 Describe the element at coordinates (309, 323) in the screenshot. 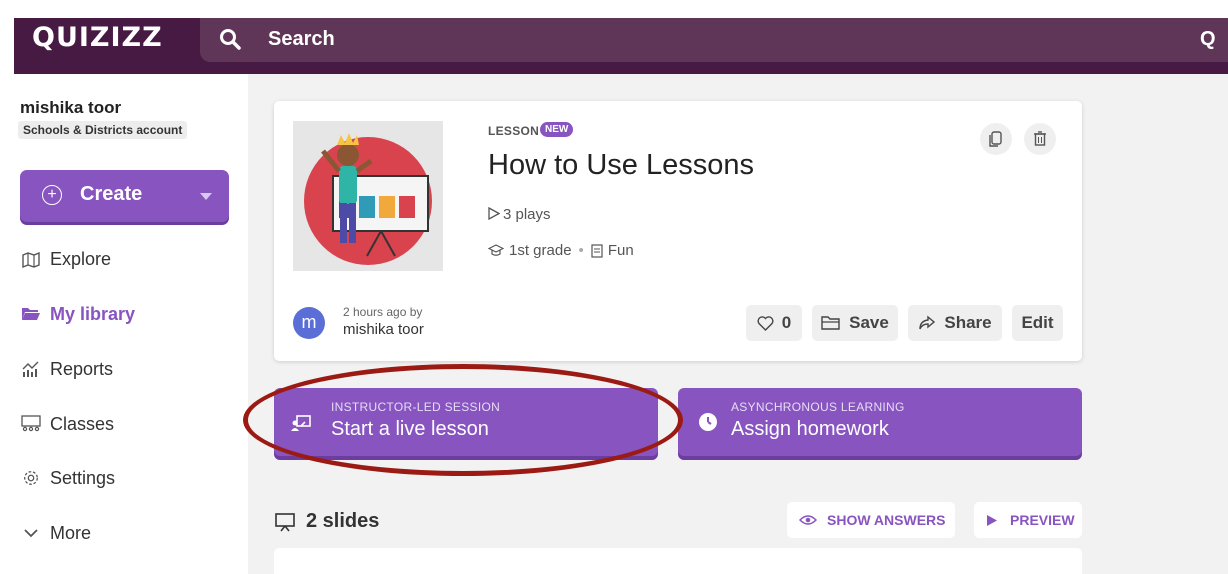

I see `avatar: m` at that location.